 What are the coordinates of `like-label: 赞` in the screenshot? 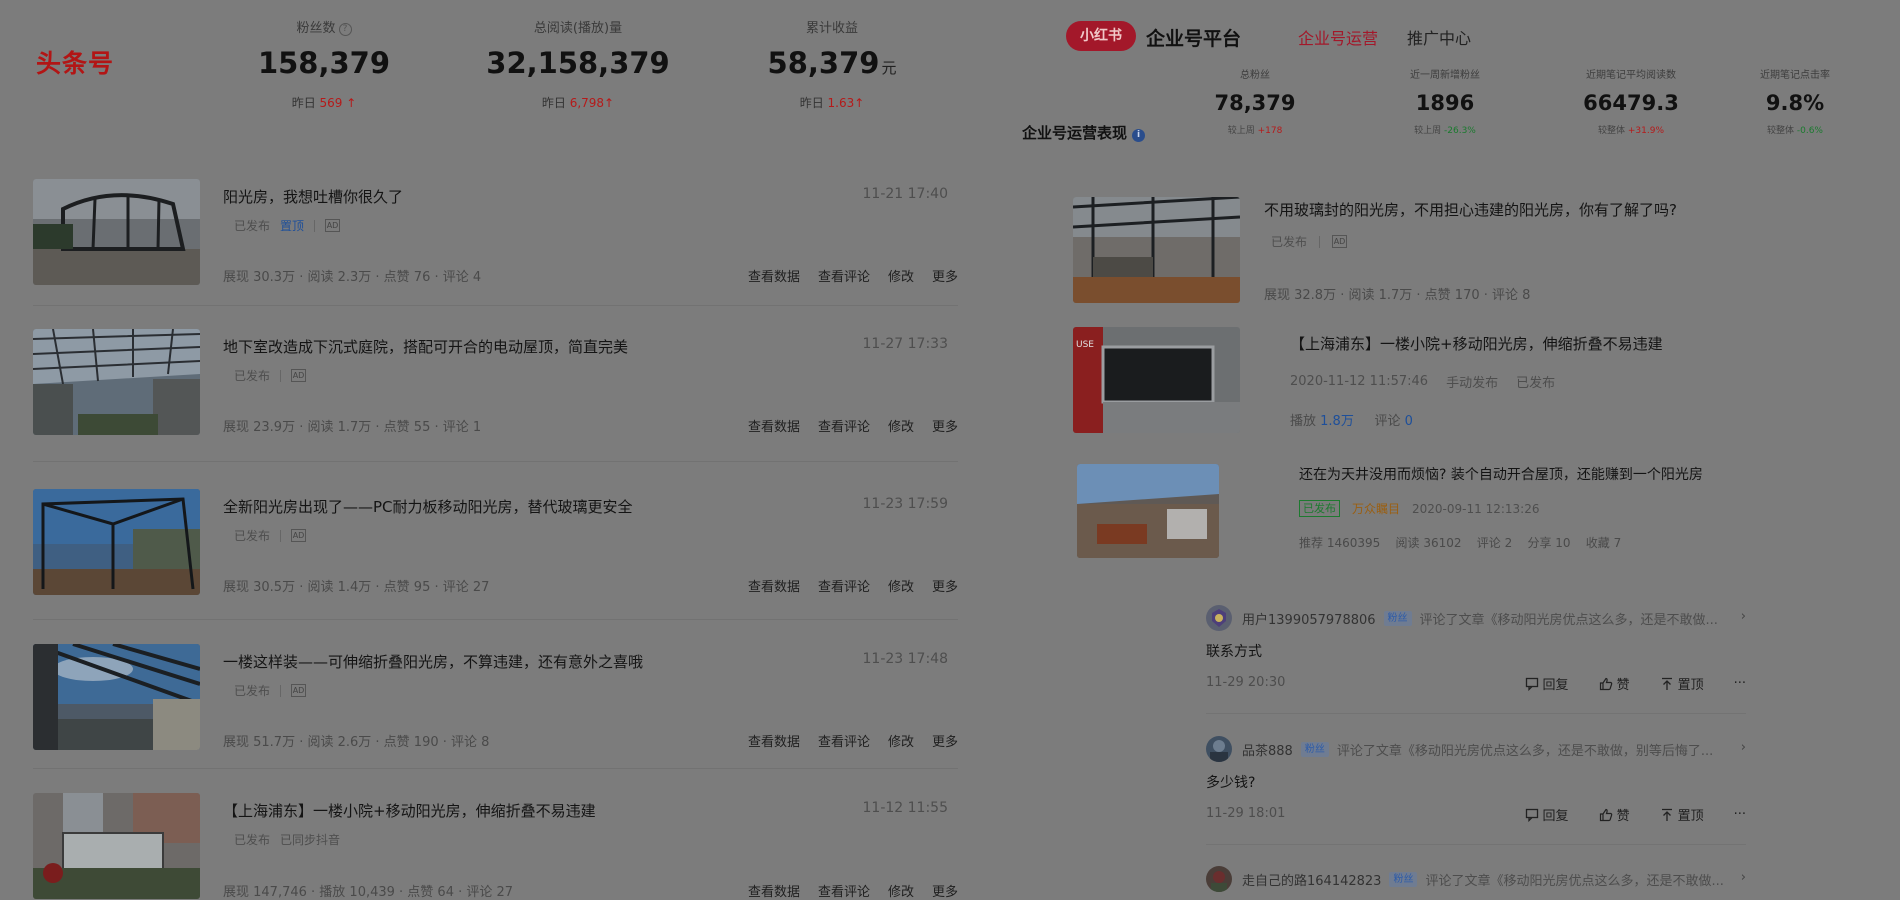 It's located at (1623, 685).